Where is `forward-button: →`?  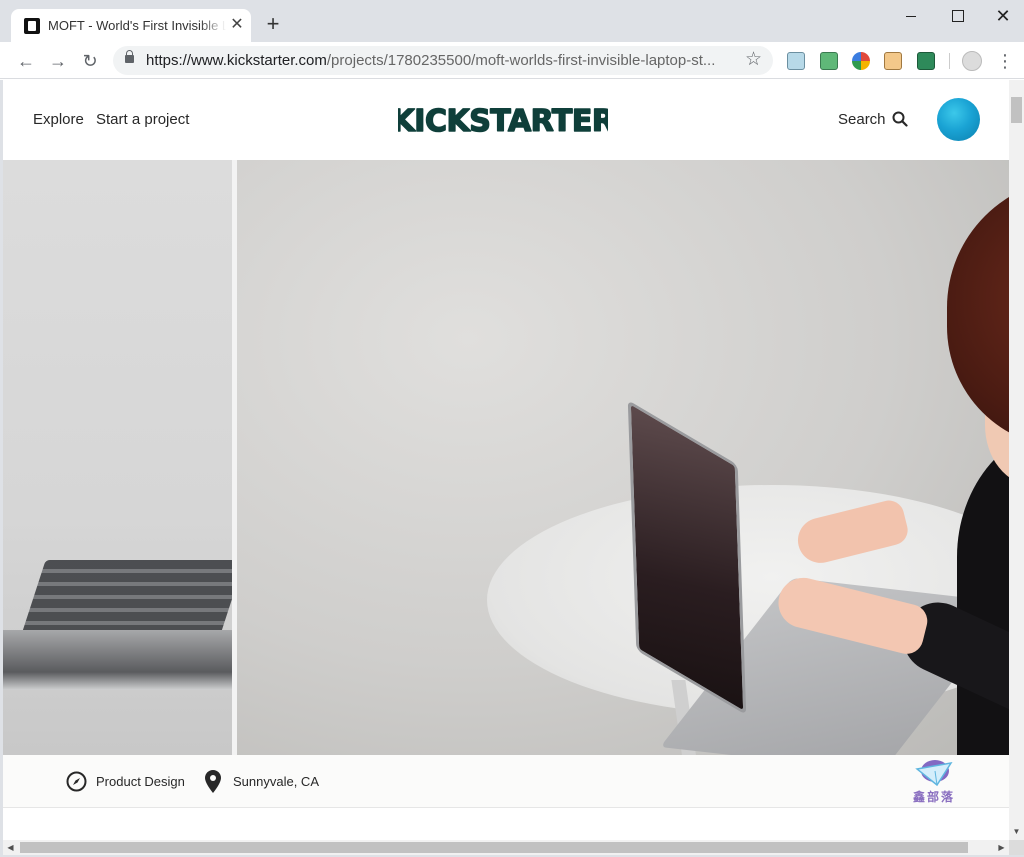
forward-button: → is located at coordinates (58, 61).